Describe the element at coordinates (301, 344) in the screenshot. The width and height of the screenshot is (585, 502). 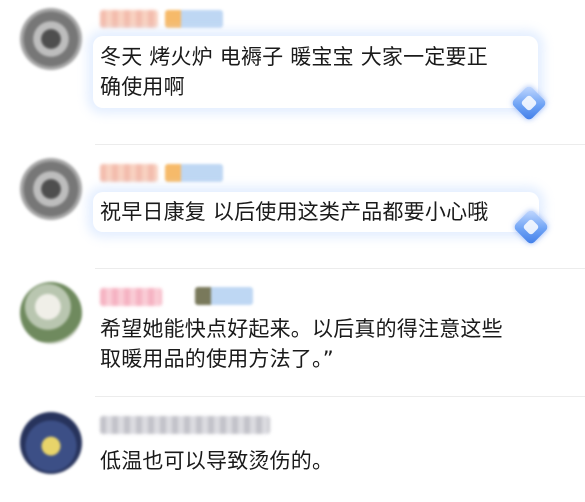
I see `comment-text: 希望她能快点好起来。以后真的得注意这些 取暖用品的使用方法了。”` at that location.